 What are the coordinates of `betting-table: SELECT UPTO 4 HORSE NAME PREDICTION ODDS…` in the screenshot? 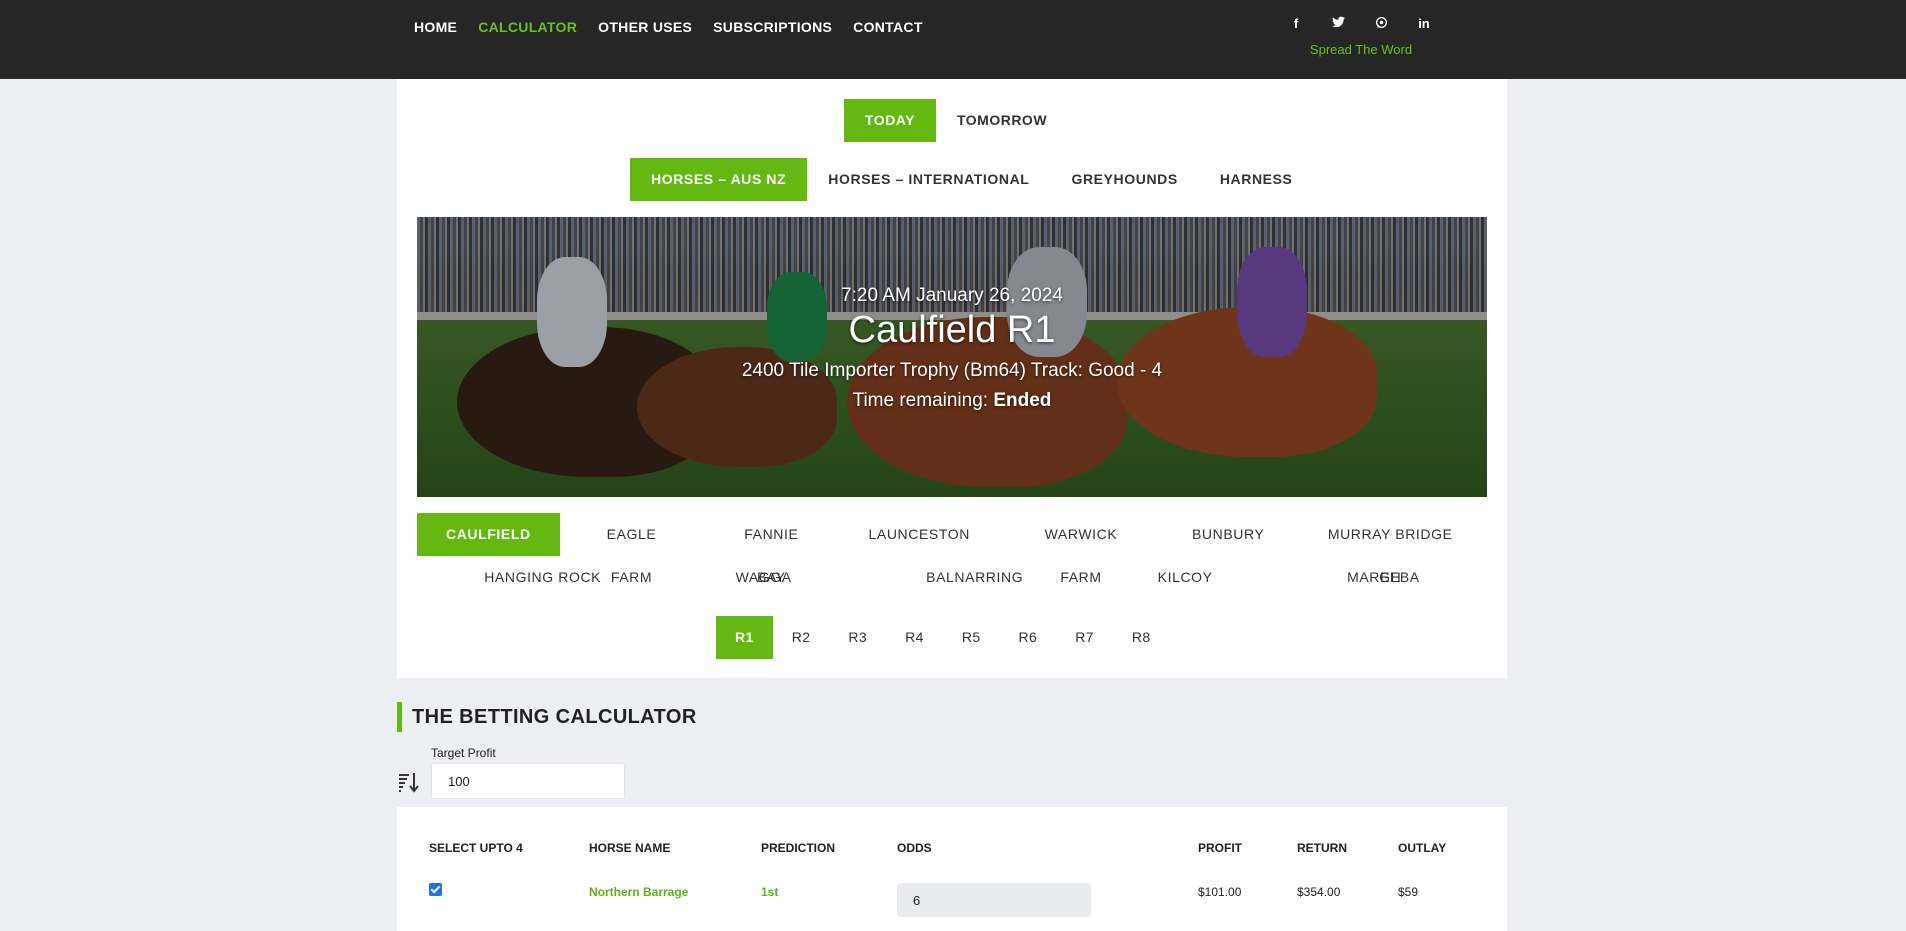 It's located at (952, 869).